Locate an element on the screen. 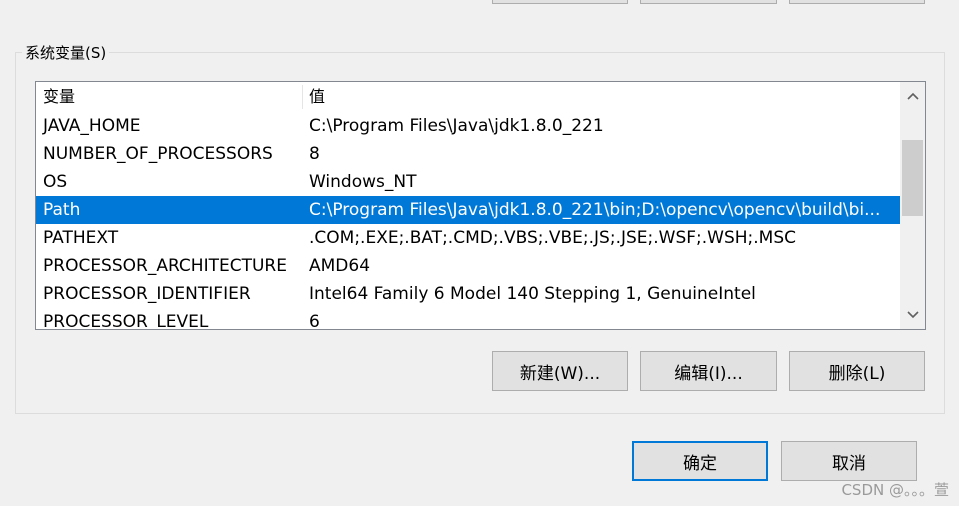 This screenshot has width=959, height=506. variable-name: PROCESSOR_LEVEL is located at coordinates (126, 321).